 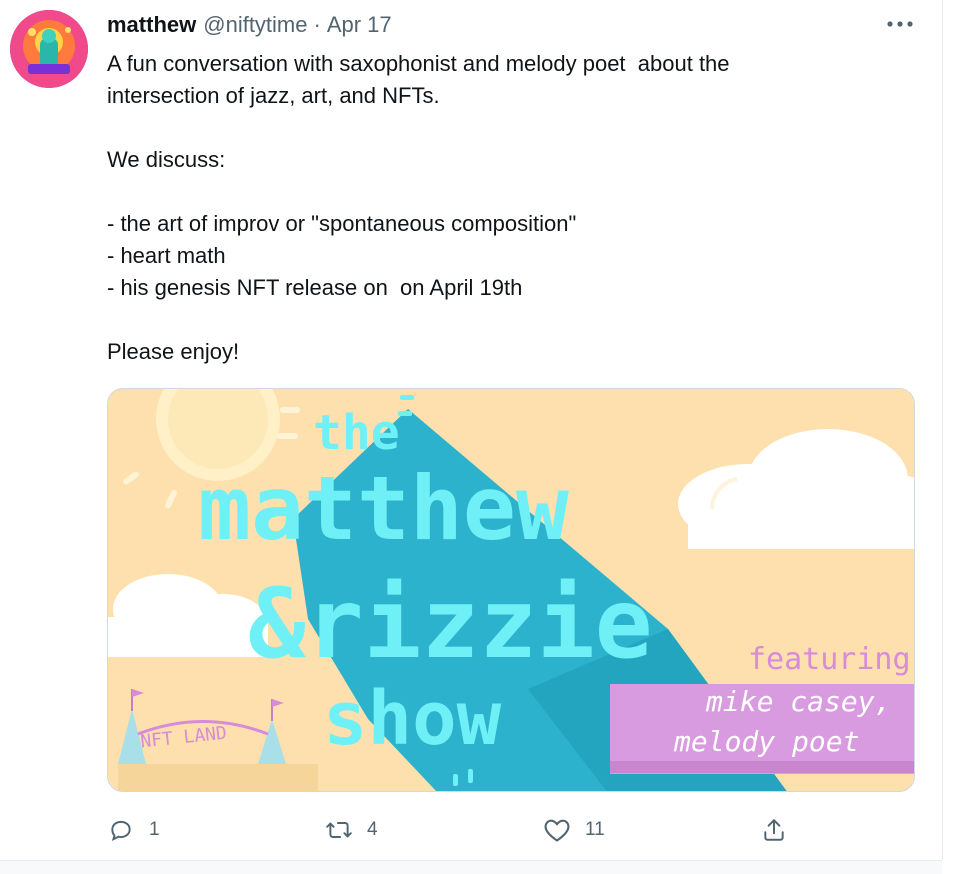 I want to click on title-line-2: matthew, so click(x=383, y=508).